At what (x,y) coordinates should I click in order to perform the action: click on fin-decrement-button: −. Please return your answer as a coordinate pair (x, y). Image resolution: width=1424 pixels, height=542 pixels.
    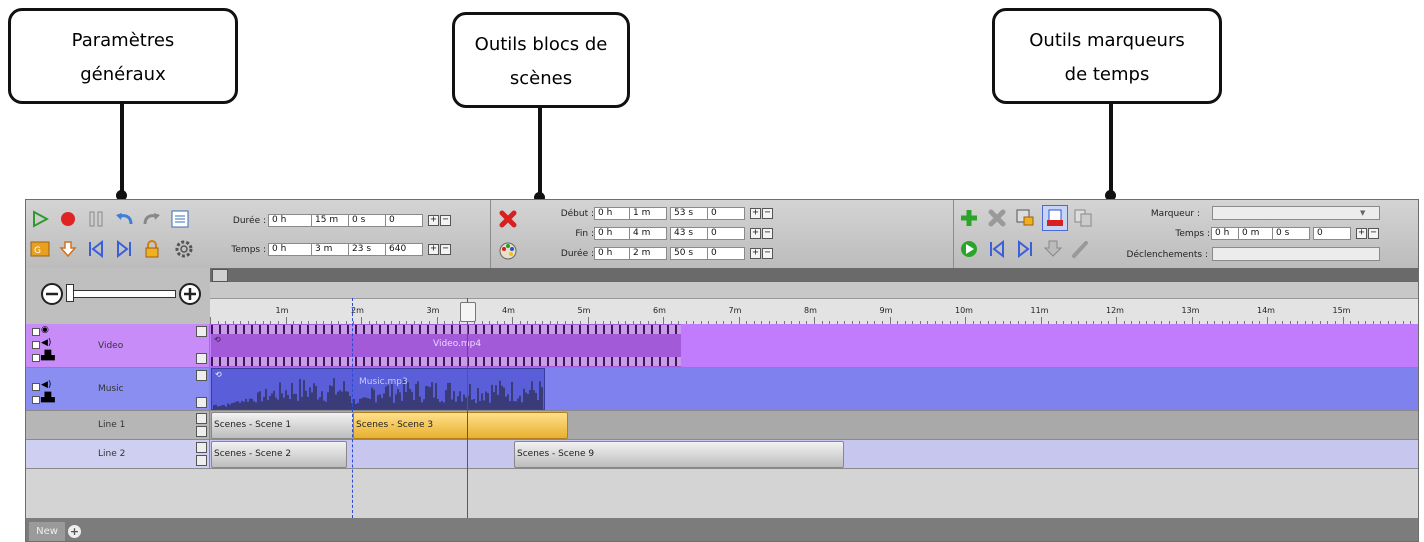
    Looking at the image, I should click on (767, 233).